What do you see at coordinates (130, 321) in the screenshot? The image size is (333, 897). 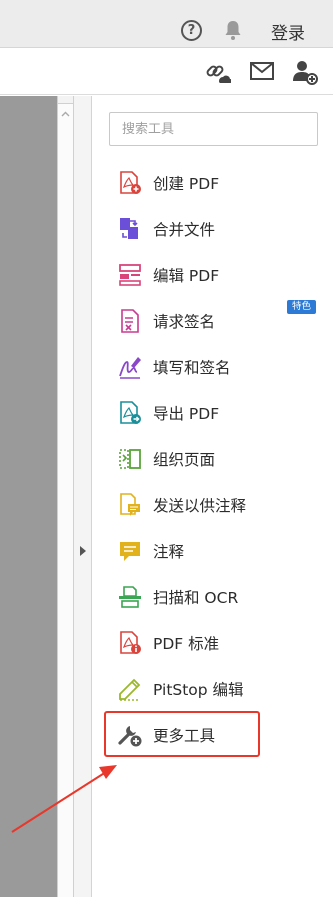 I see `request-signature-icon` at bounding box center [130, 321].